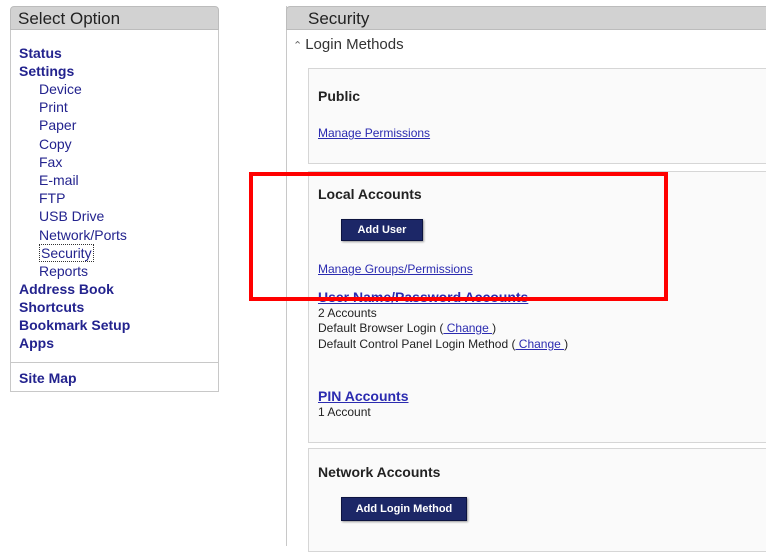 This screenshot has width=766, height=552. Describe the element at coordinates (114, 343) in the screenshot. I see `nav-apps: Apps` at that location.